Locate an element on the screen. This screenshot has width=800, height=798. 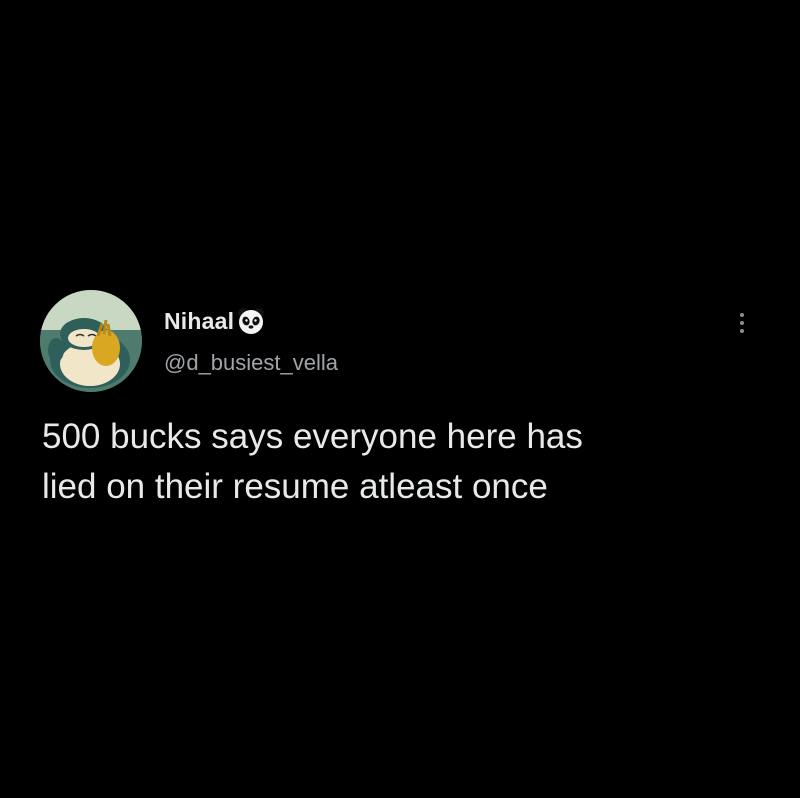
avatar is located at coordinates (91, 341).